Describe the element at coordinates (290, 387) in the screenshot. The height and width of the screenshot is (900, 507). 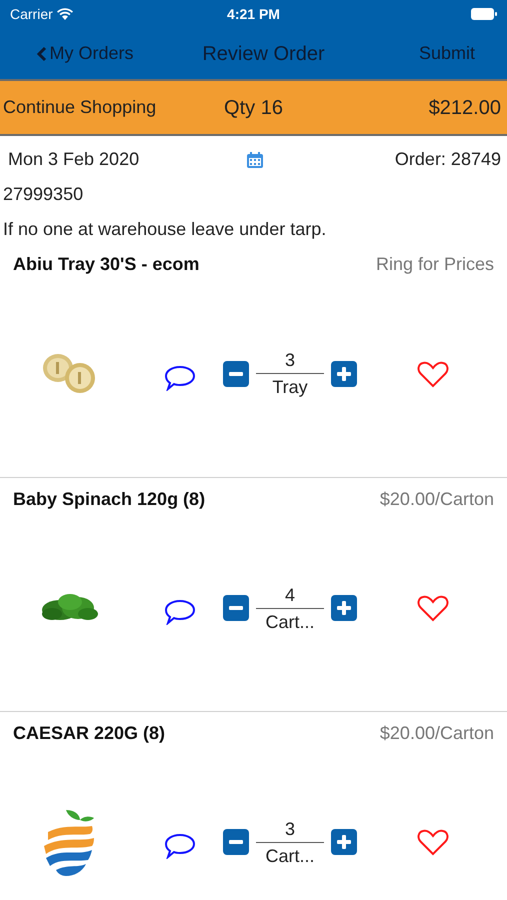
I see `unit-label: Tray` at that location.